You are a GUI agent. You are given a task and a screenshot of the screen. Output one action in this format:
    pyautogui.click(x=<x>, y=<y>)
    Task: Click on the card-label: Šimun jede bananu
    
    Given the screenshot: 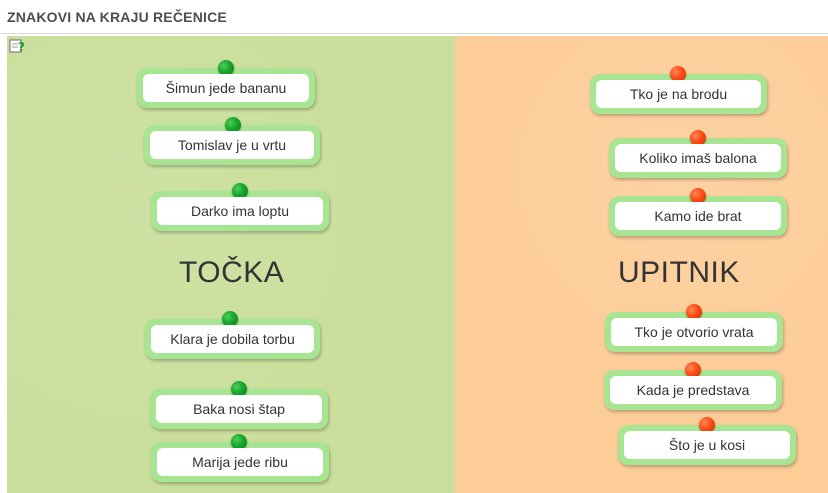 What is the action you would take?
    pyautogui.click(x=226, y=88)
    